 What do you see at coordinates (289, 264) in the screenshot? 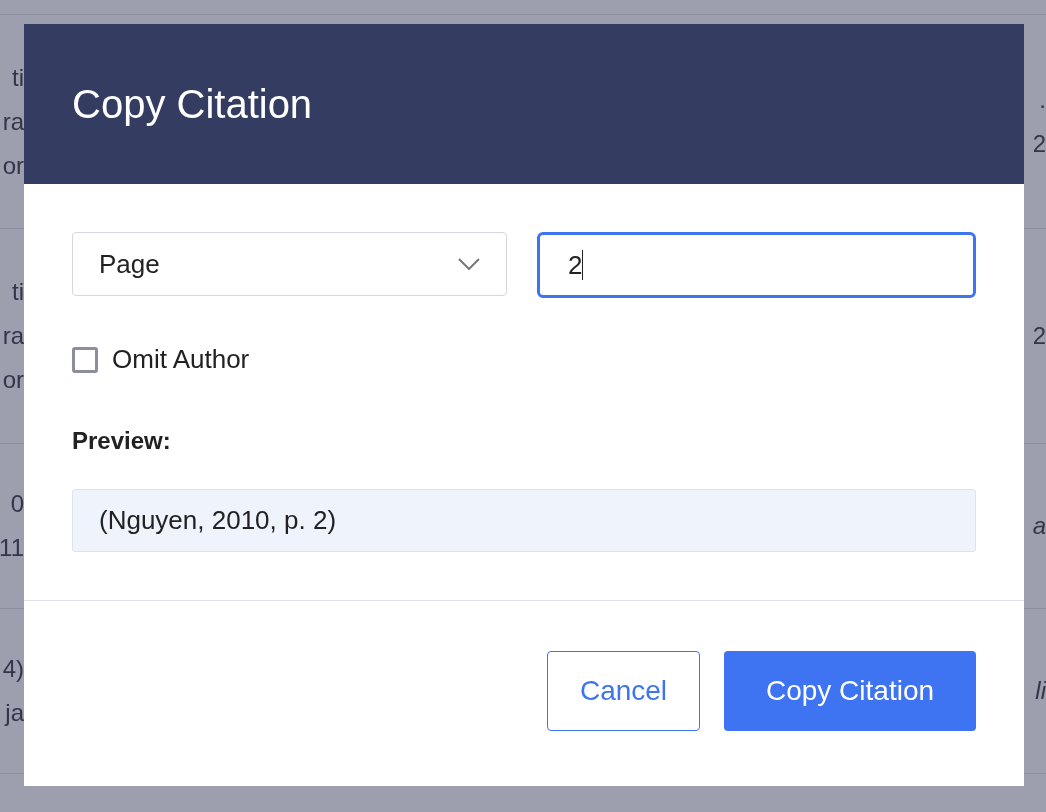
I see `locator-select: Page` at bounding box center [289, 264].